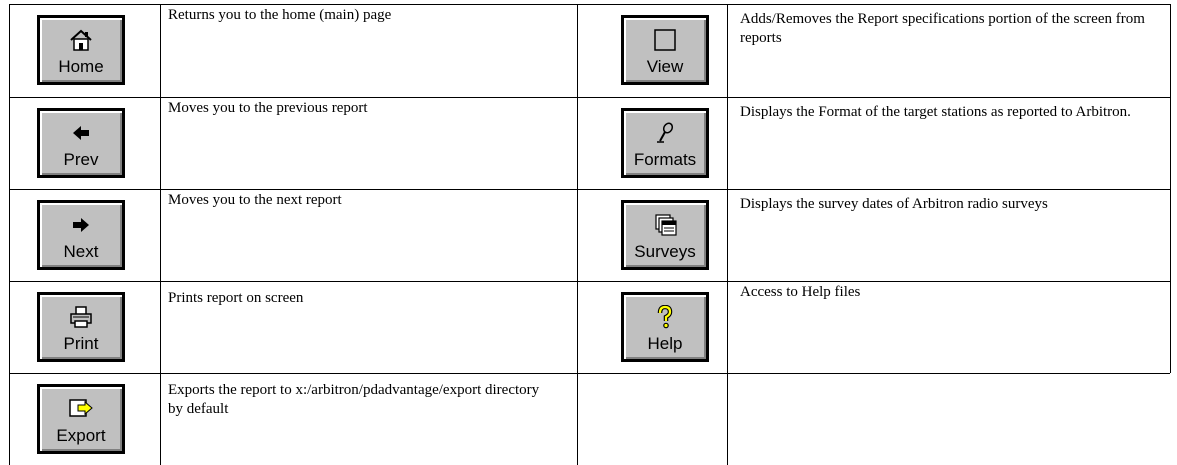  Describe the element at coordinates (800, 292) in the screenshot. I see `help-description: Access to Help files` at that location.